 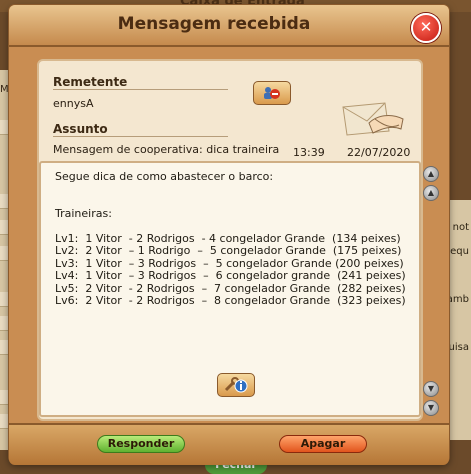 I want to click on dialog-footer: Responder Apagar, so click(x=229, y=444).